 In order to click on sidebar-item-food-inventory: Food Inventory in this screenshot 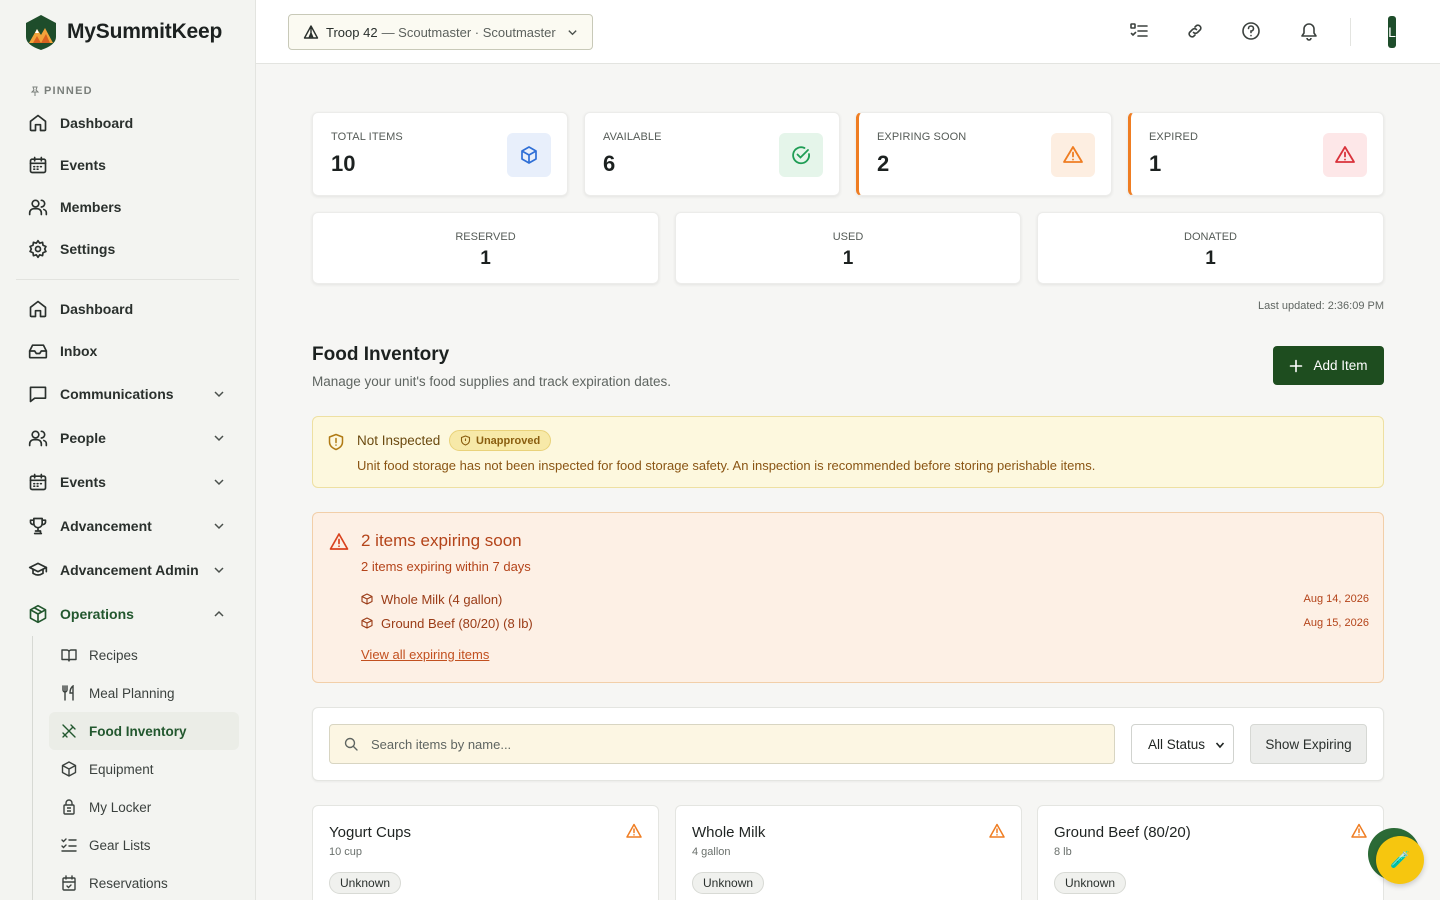, I will do `click(144, 731)`.